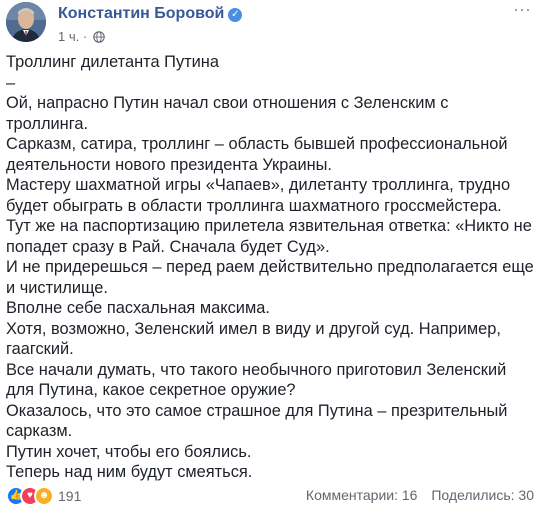 This screenshot has width=540, height=508. Describe the element at coordinates (81, 36) in the screenshot. I see `post-meta: 1 ч. ·` at that location.